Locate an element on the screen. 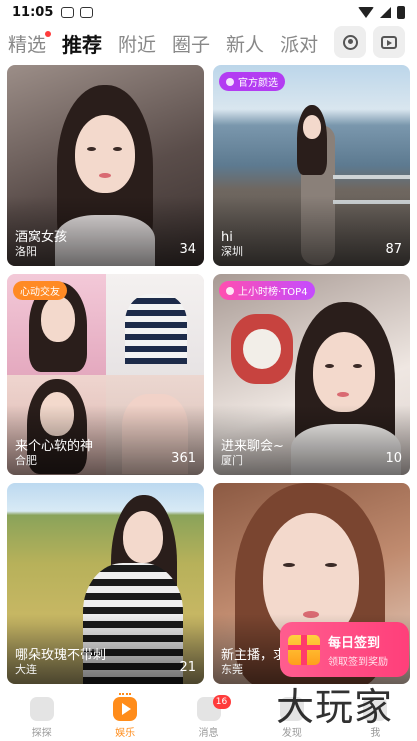  live-room-card: 上小时榜·TOP4 进来聊会~ 厦门 10 is located at coordinates (311, 374).